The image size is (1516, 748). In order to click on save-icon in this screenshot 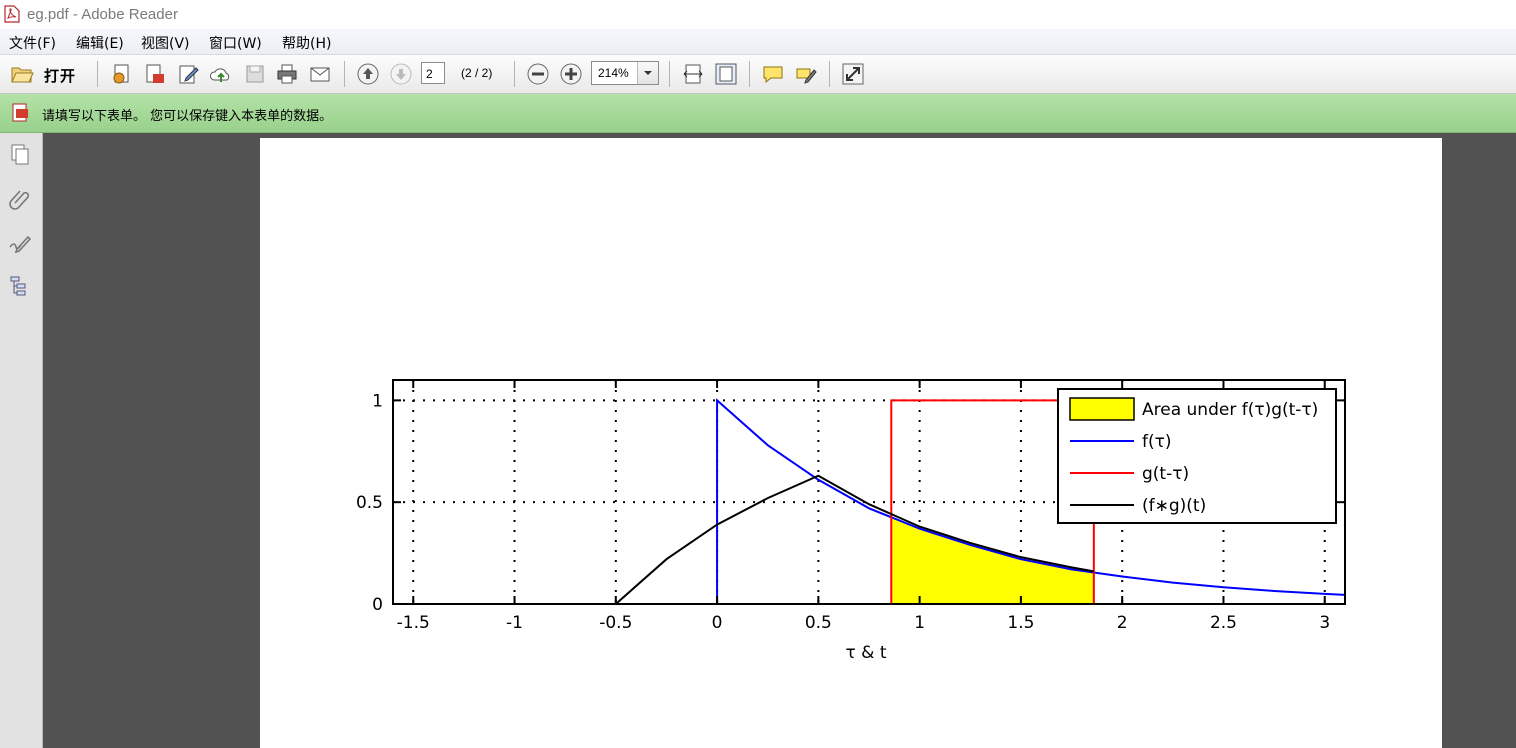, I will do `click(255, 74)`.